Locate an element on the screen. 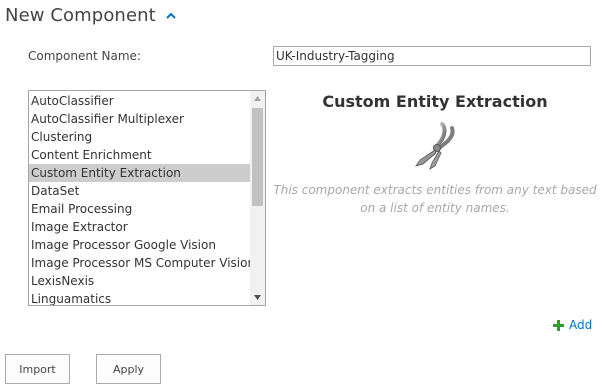 Image resolution: width=602 pixels, height=392 pixels. list-item: AutoClassifier is located at coordinates (139, 101).